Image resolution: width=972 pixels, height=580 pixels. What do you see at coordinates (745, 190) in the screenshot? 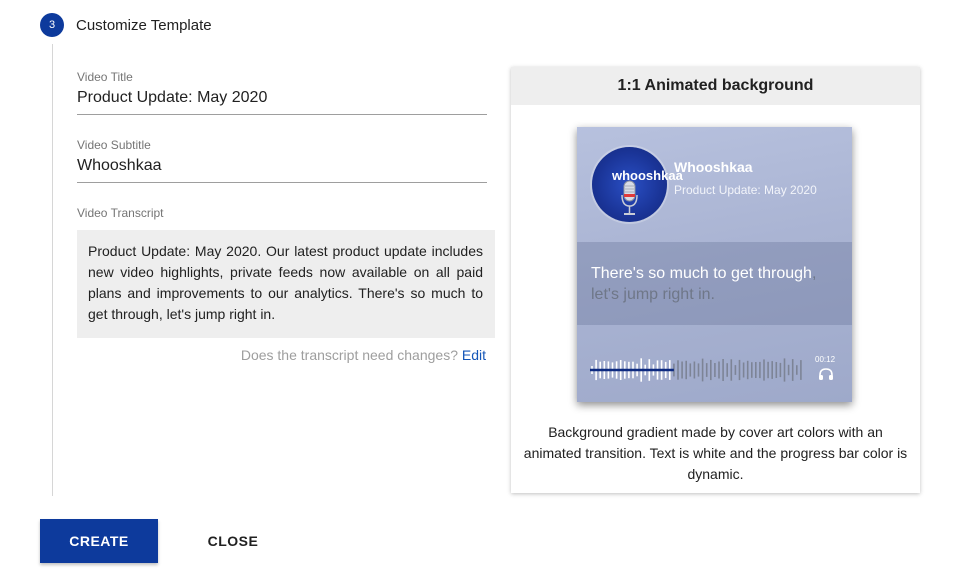
I see `tile-subtitle: Product Update: May 2020` at bounding box center [745, 190].